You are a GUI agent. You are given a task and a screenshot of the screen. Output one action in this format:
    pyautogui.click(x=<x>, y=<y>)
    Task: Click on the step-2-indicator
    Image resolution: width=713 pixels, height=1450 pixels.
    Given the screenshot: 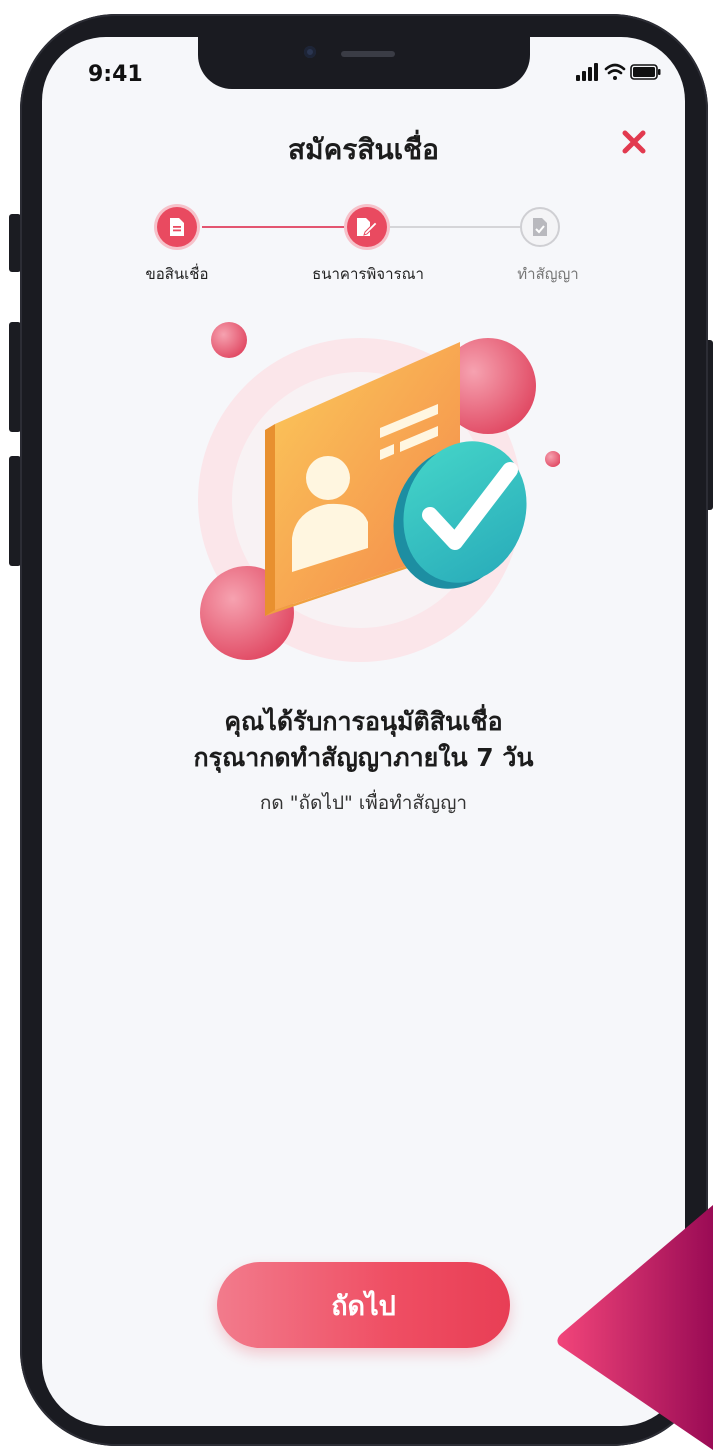 What is the action you would take?
    pyautogui.click(x=367, y=227)
    